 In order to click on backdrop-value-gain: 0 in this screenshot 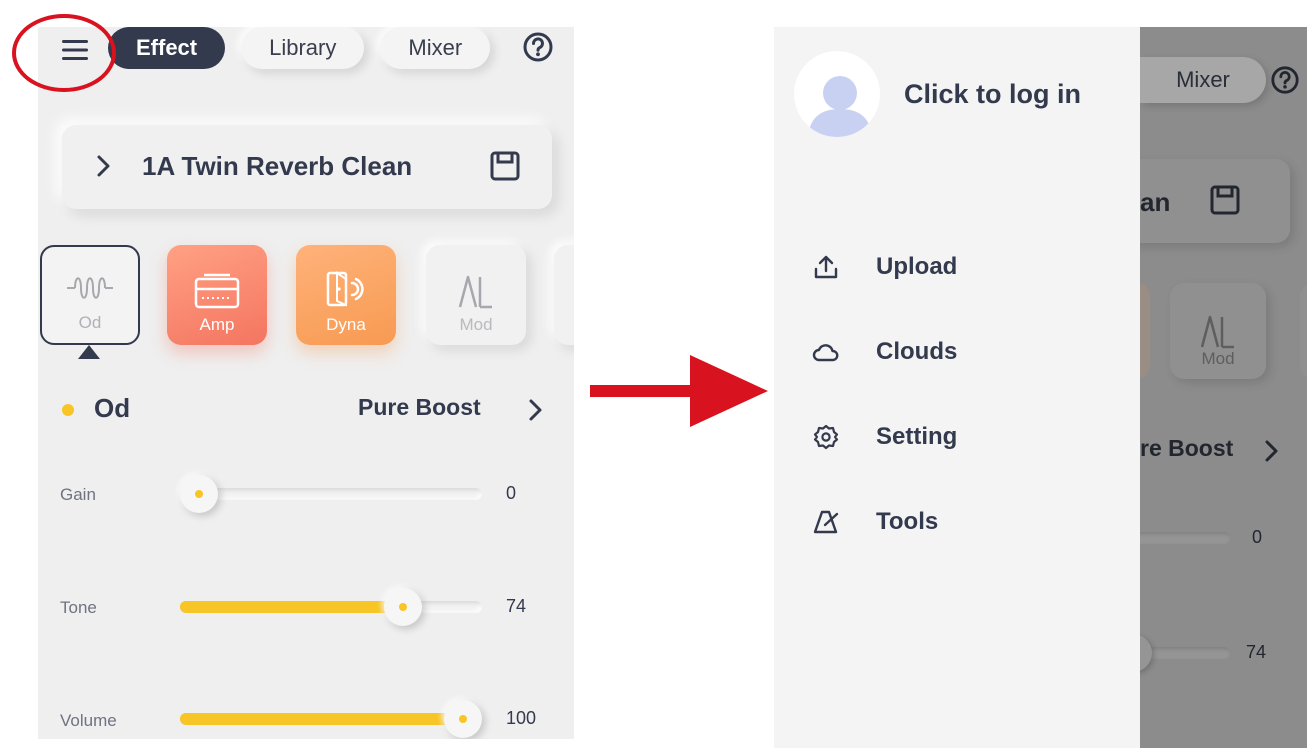, I will do `click(1257, 537)`.